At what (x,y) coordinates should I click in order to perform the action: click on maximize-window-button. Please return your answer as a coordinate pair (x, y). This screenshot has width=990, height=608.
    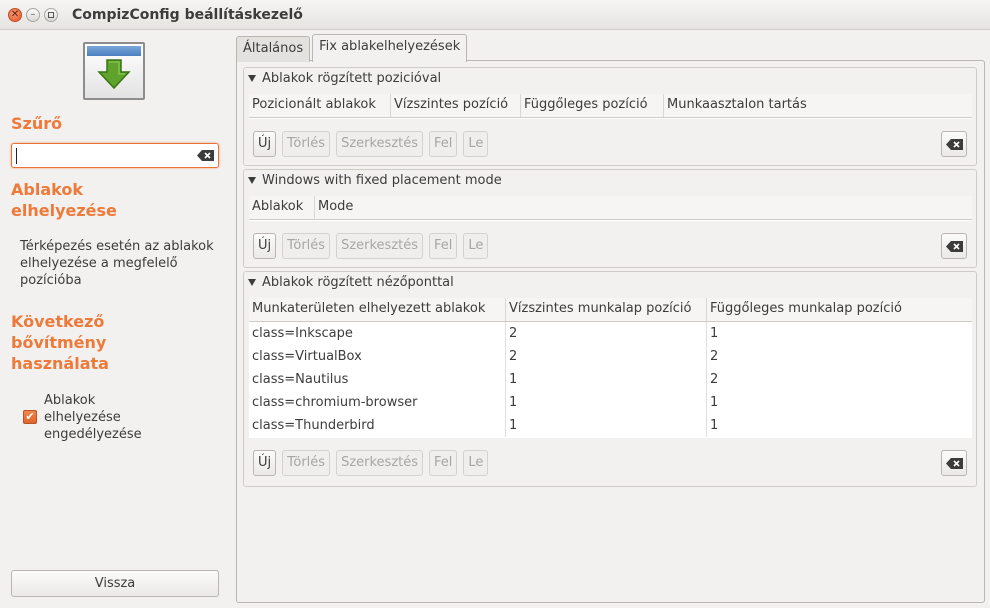
    Looking at the image, I should click on (51, 14).